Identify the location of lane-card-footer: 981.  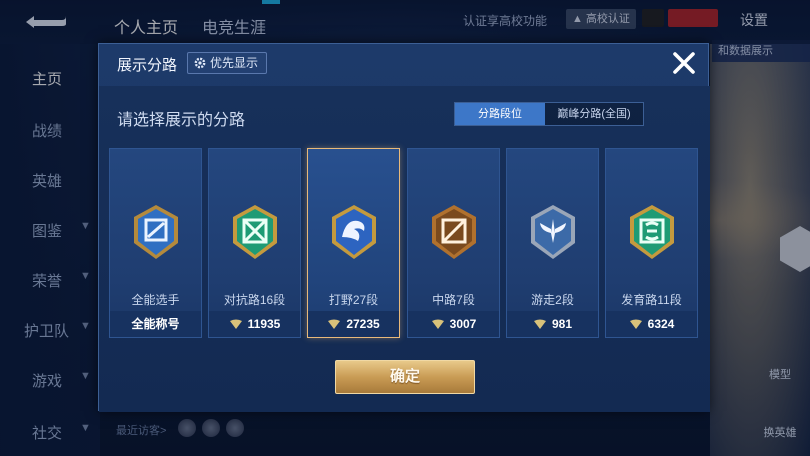
(552, 324).